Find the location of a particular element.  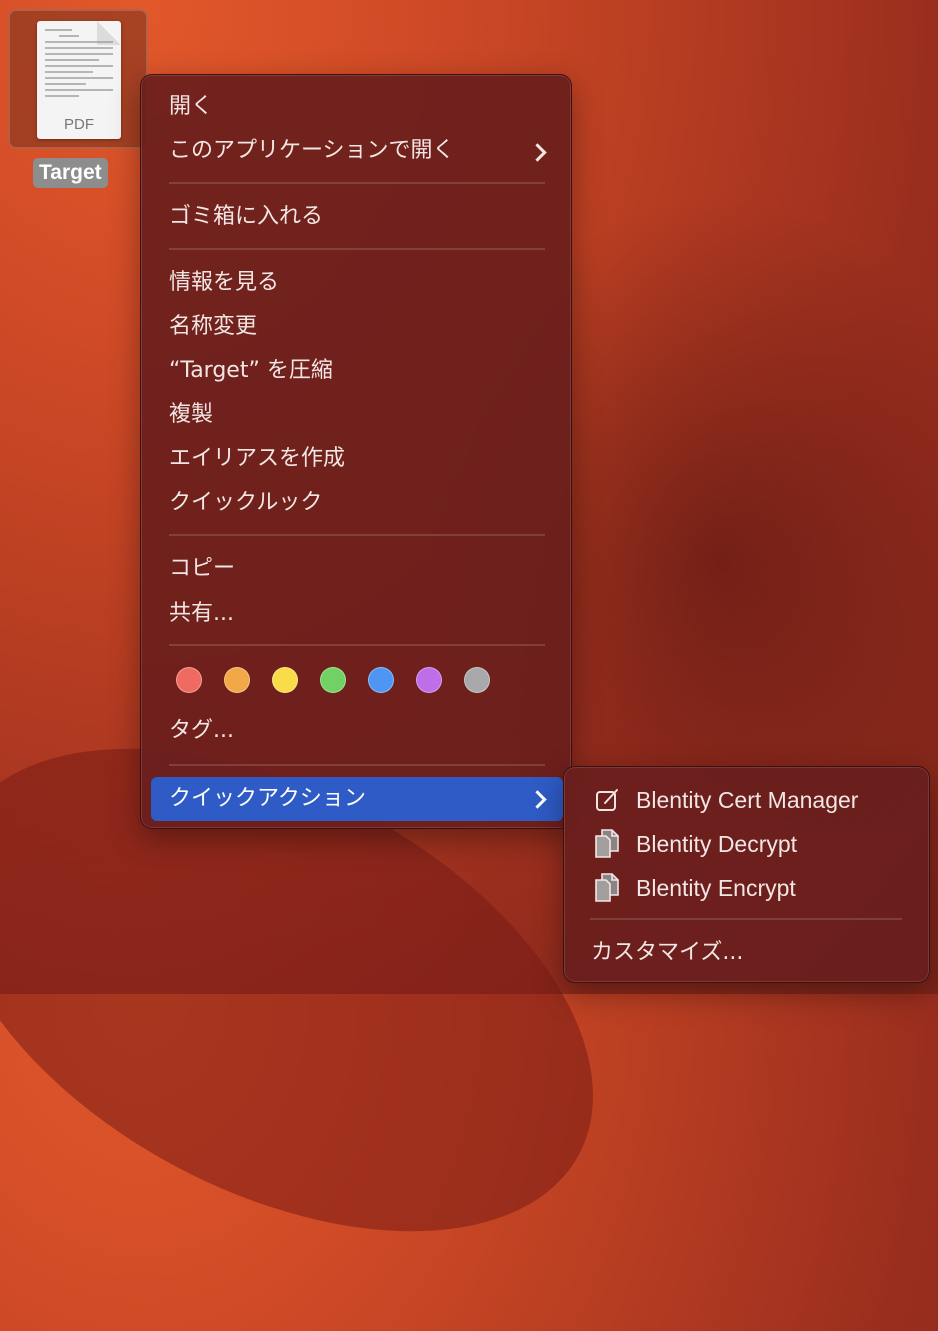

tag-yellow-button is located at coordinates (285, 680).